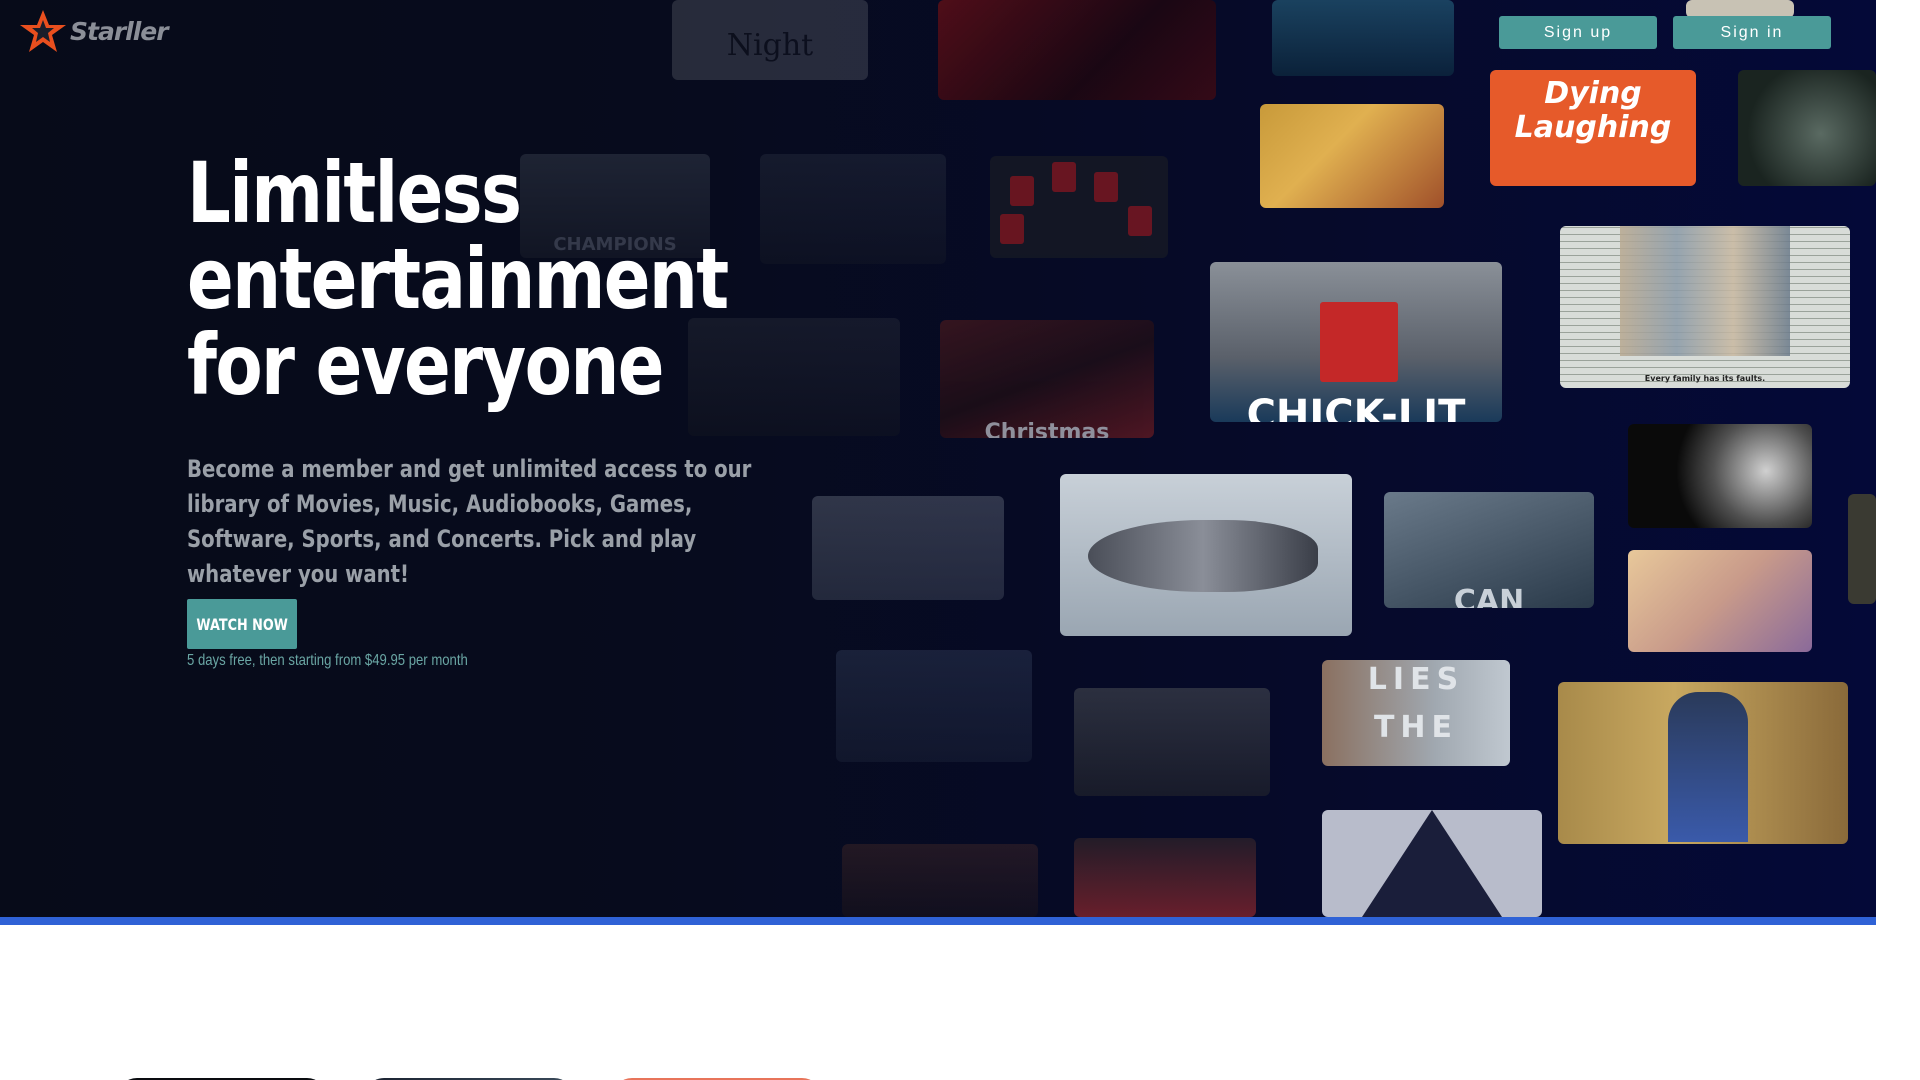 The width and height of the screenshot is (1920, 1080). Describe the element at coordinates (908, 548) in the screenshot. I see `poster-faded-woman` at that location.